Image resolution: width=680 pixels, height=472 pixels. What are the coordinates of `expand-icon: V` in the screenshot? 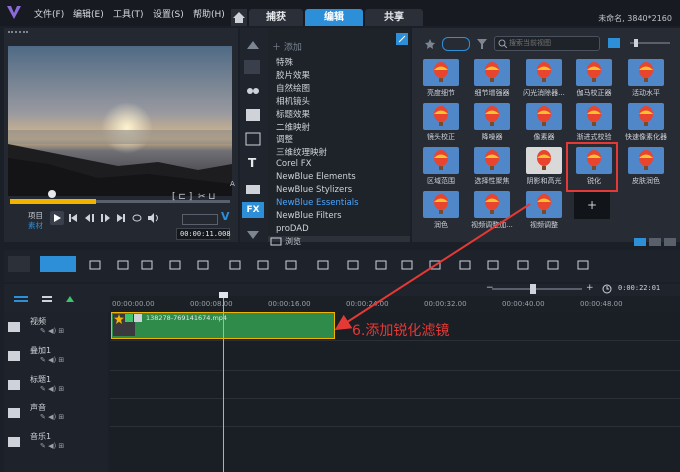 It's located at (225, 216).